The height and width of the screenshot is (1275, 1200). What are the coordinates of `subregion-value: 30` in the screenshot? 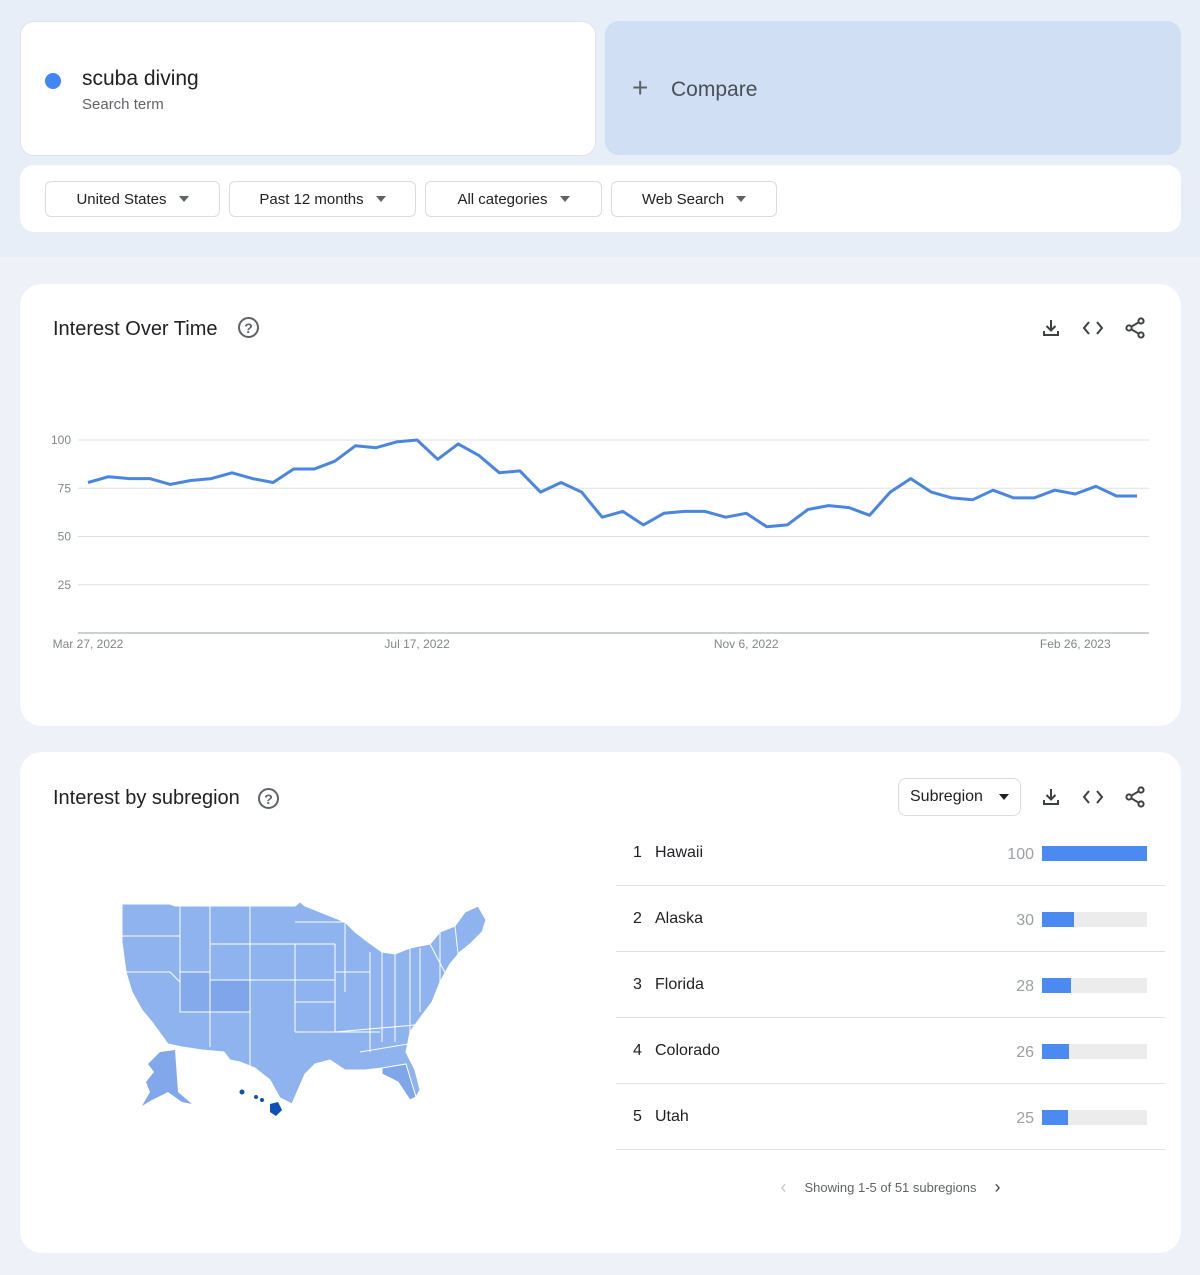 It's located at (1025, 920).